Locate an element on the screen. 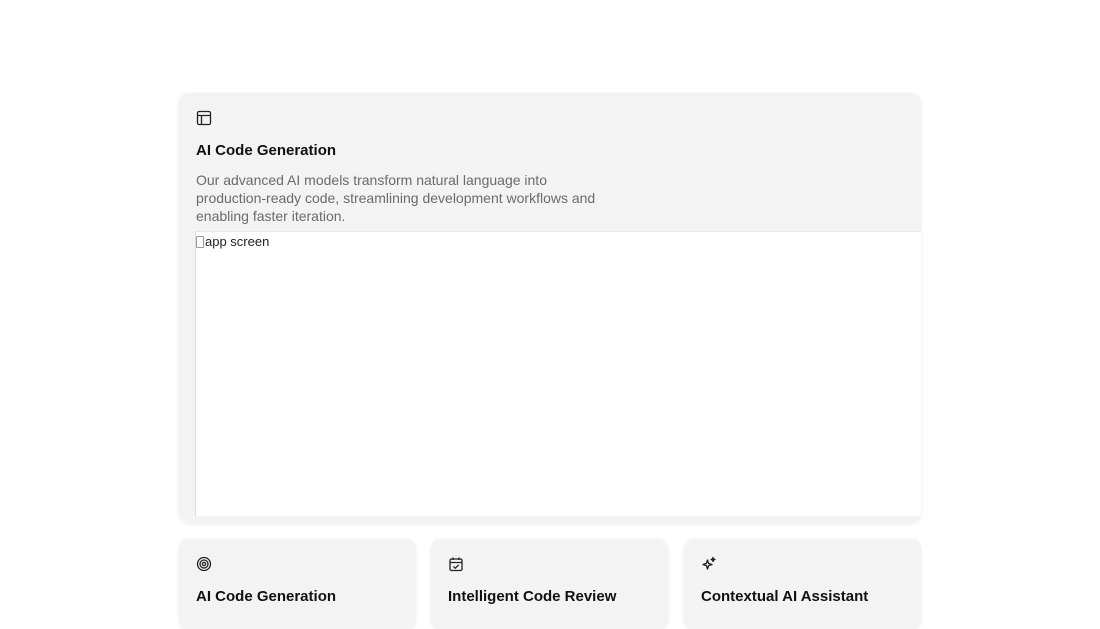 This screenshot has height=629, width=1100. layout-icon is located at coordinates (204, 118).